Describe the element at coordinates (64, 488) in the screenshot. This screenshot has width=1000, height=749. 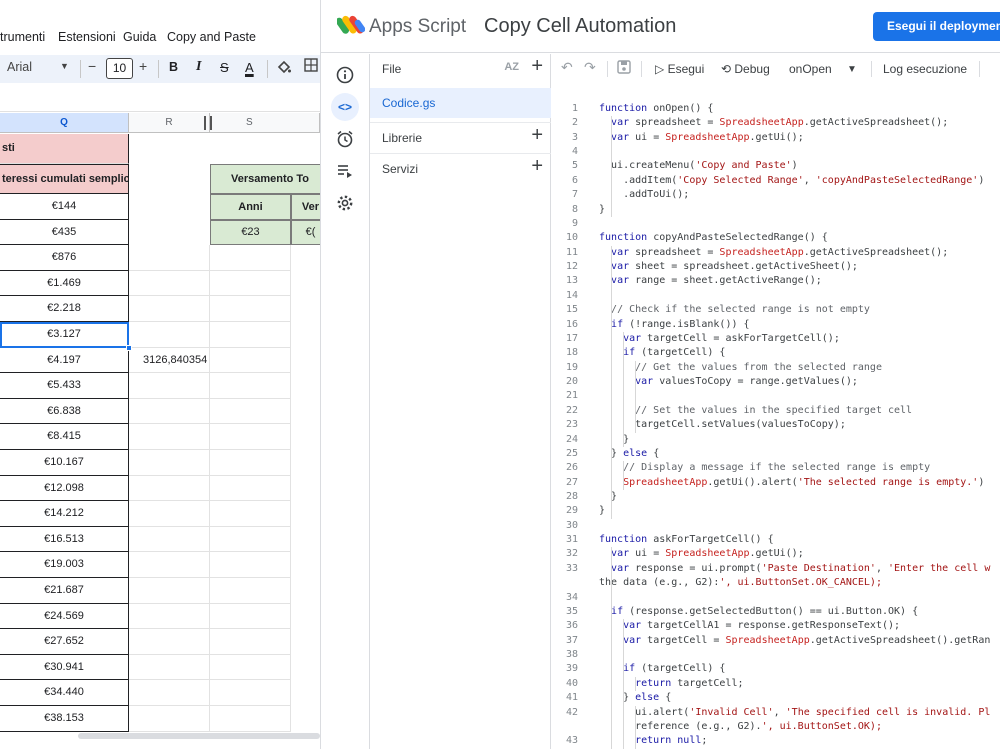
I see `table-cell-q: €12.098` at that location.